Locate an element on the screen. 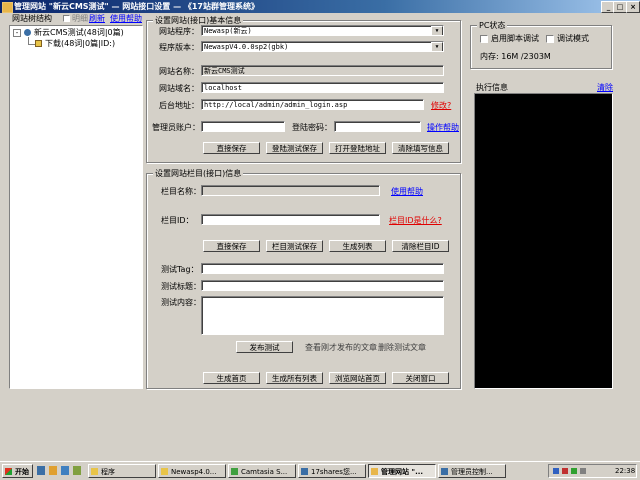 This screenshot has height=480, width=640. tray-app-icon is located at coordinates (574, 471).